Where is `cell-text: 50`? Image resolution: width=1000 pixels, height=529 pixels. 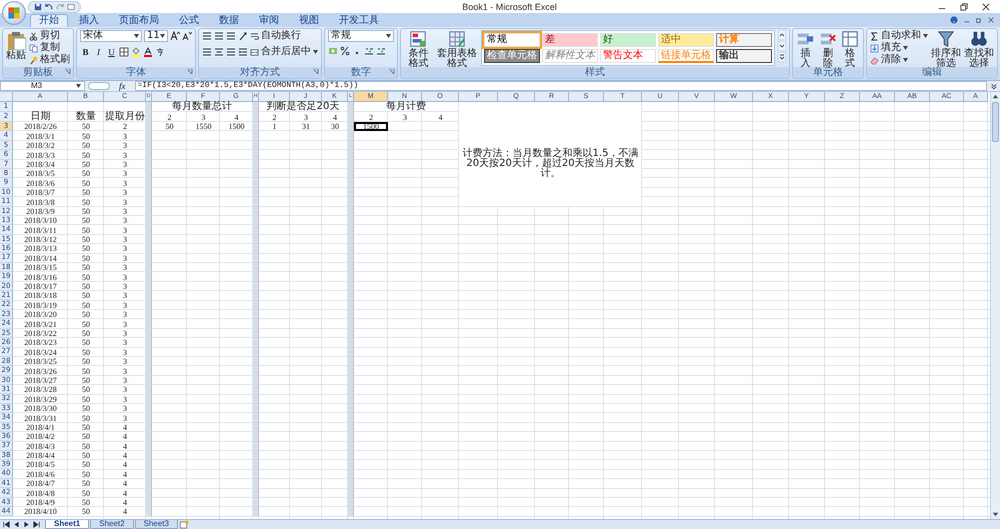 cell-text: 50 is located at coordinates (86, 371).